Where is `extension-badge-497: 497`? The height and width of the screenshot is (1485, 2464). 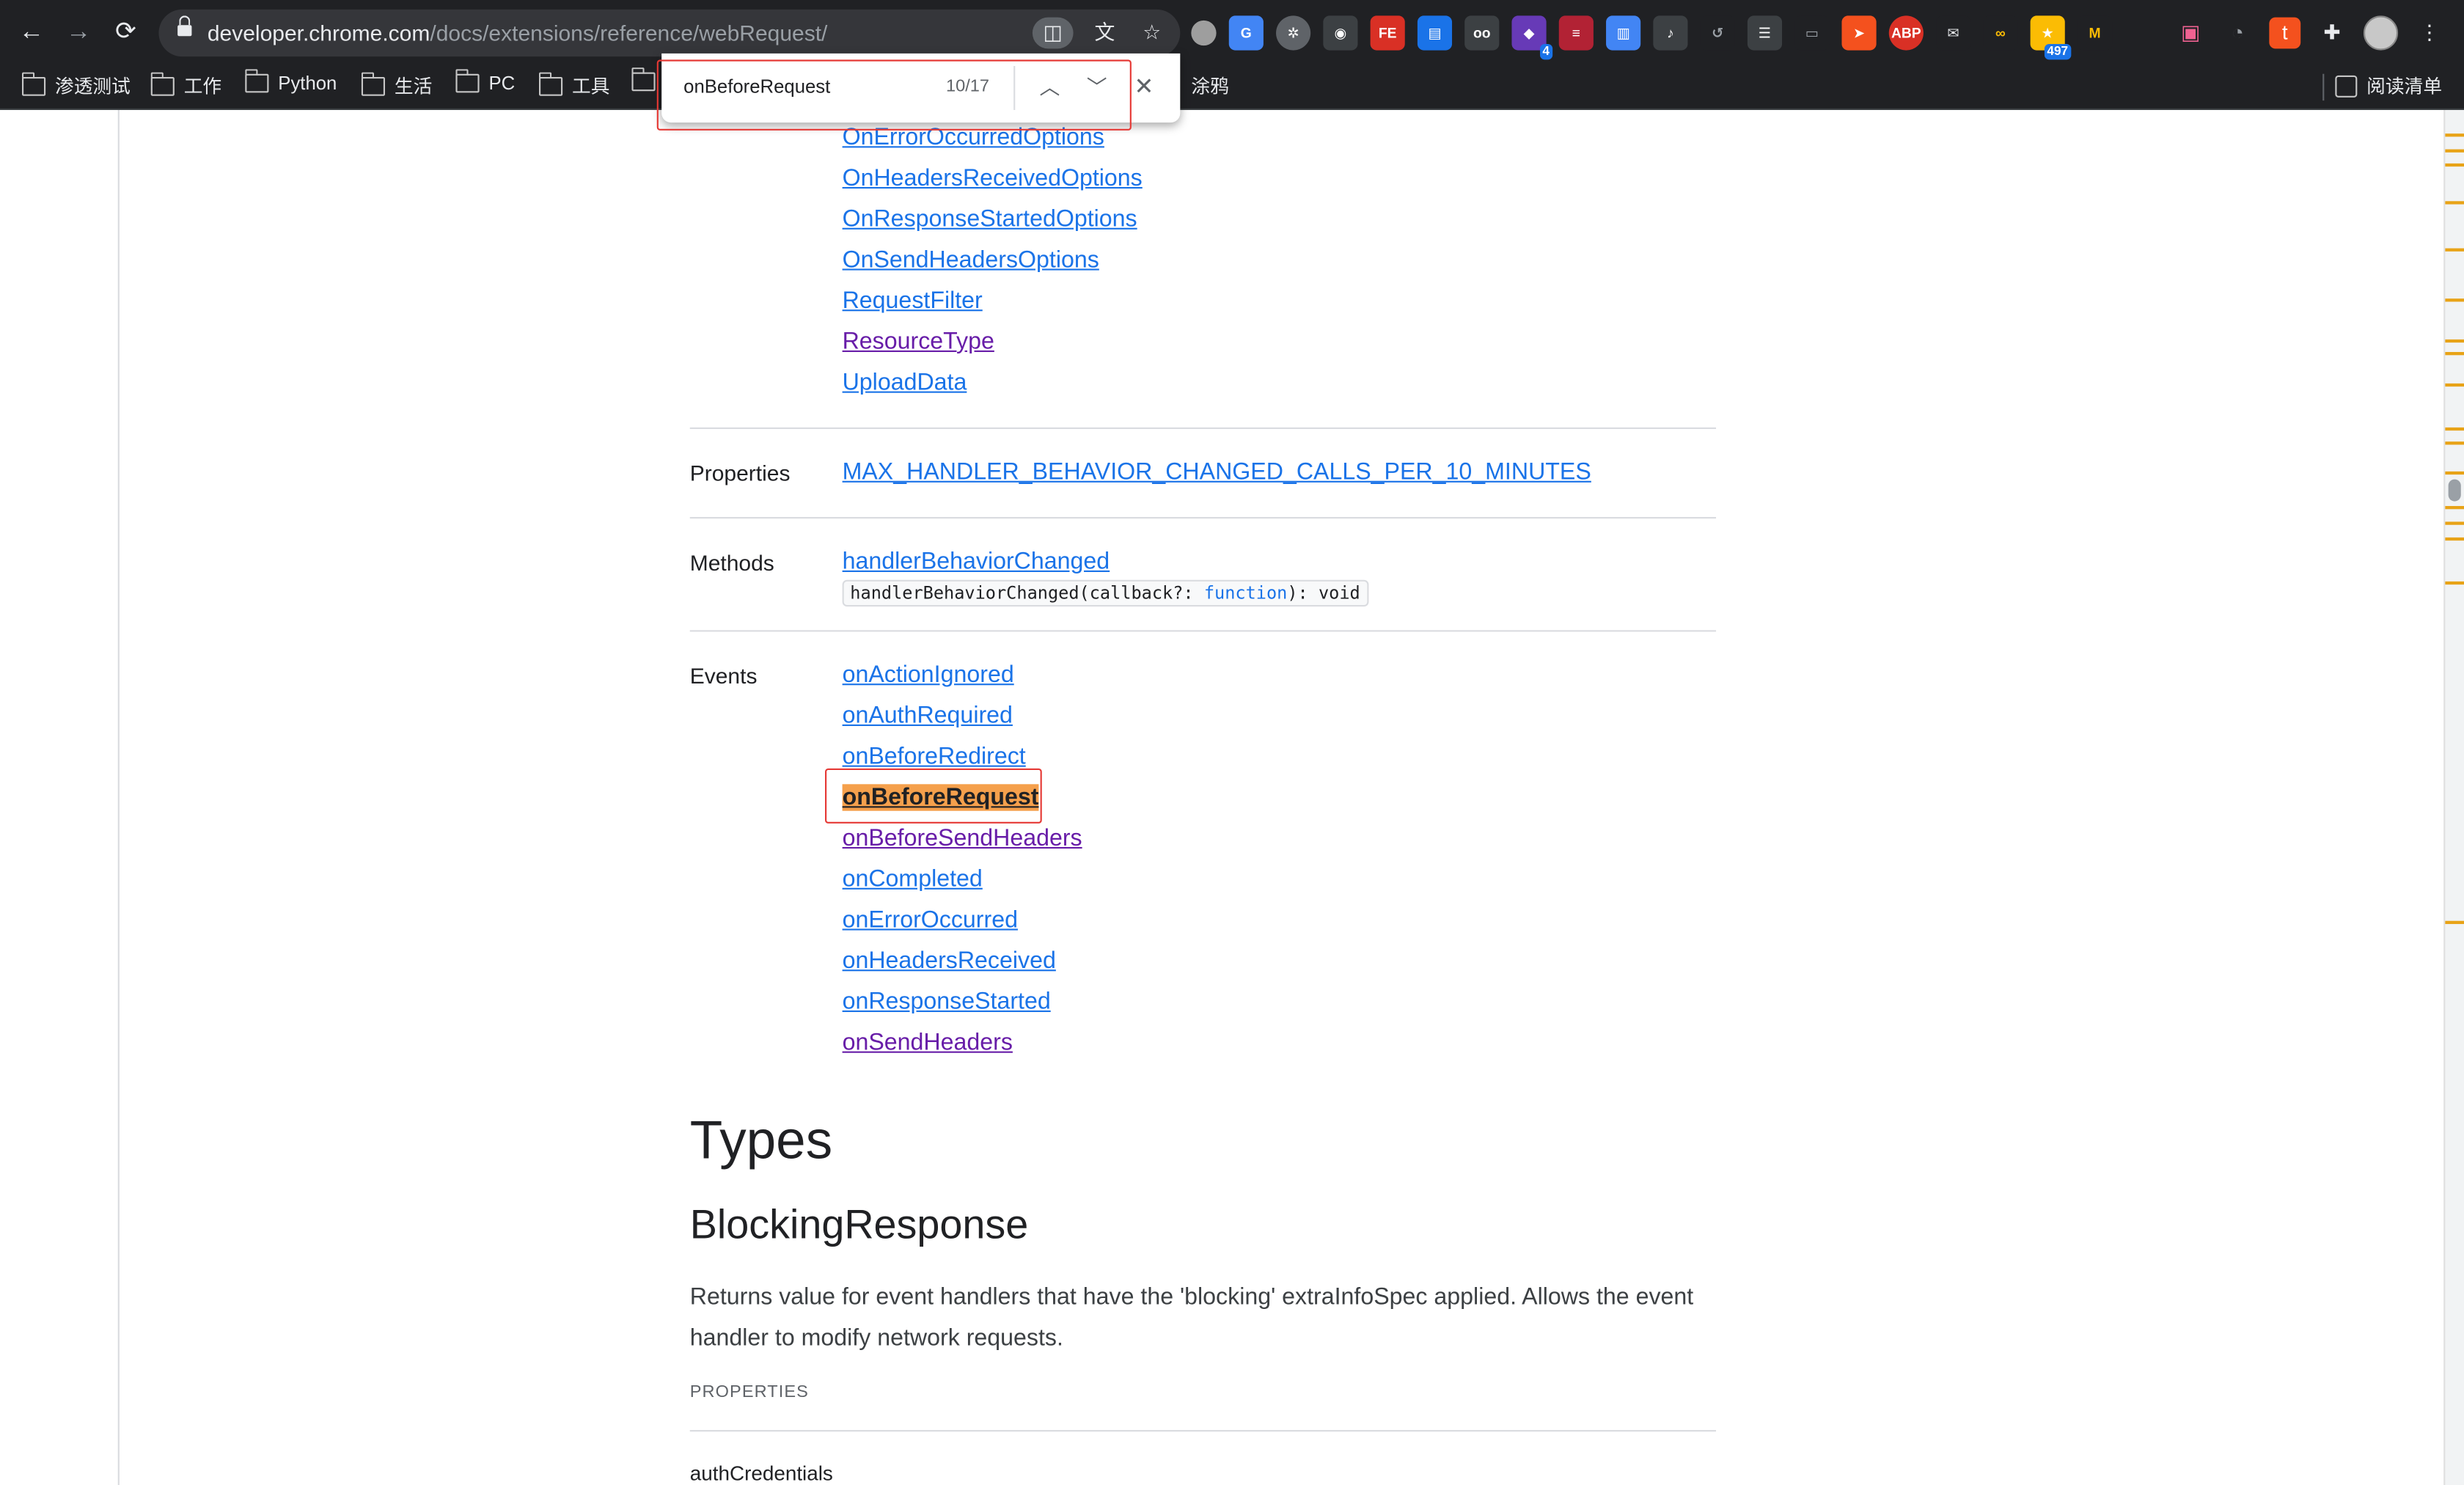 extension-badge-497: 497 is located at coordinates (2058, 52).